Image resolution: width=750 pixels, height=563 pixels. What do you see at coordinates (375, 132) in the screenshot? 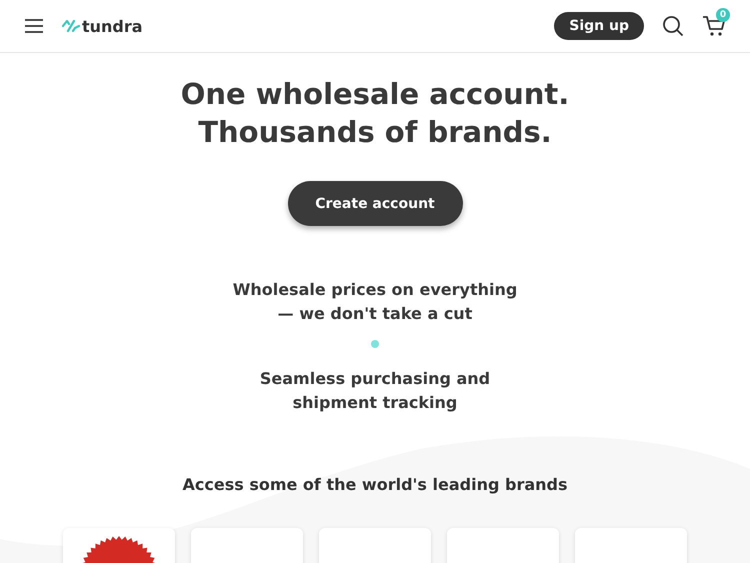
I see `hero-title-line: Thousands of brands.` at bounding box center [375, 132].